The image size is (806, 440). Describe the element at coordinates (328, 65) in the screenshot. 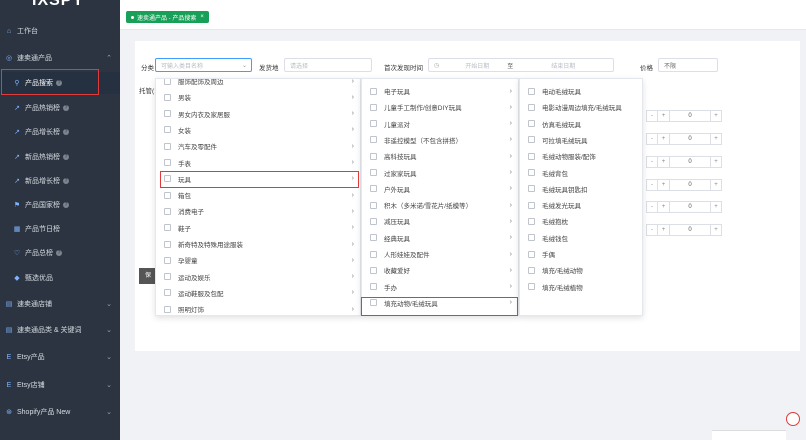

I see `ship-from-select: 请选择` at that location.